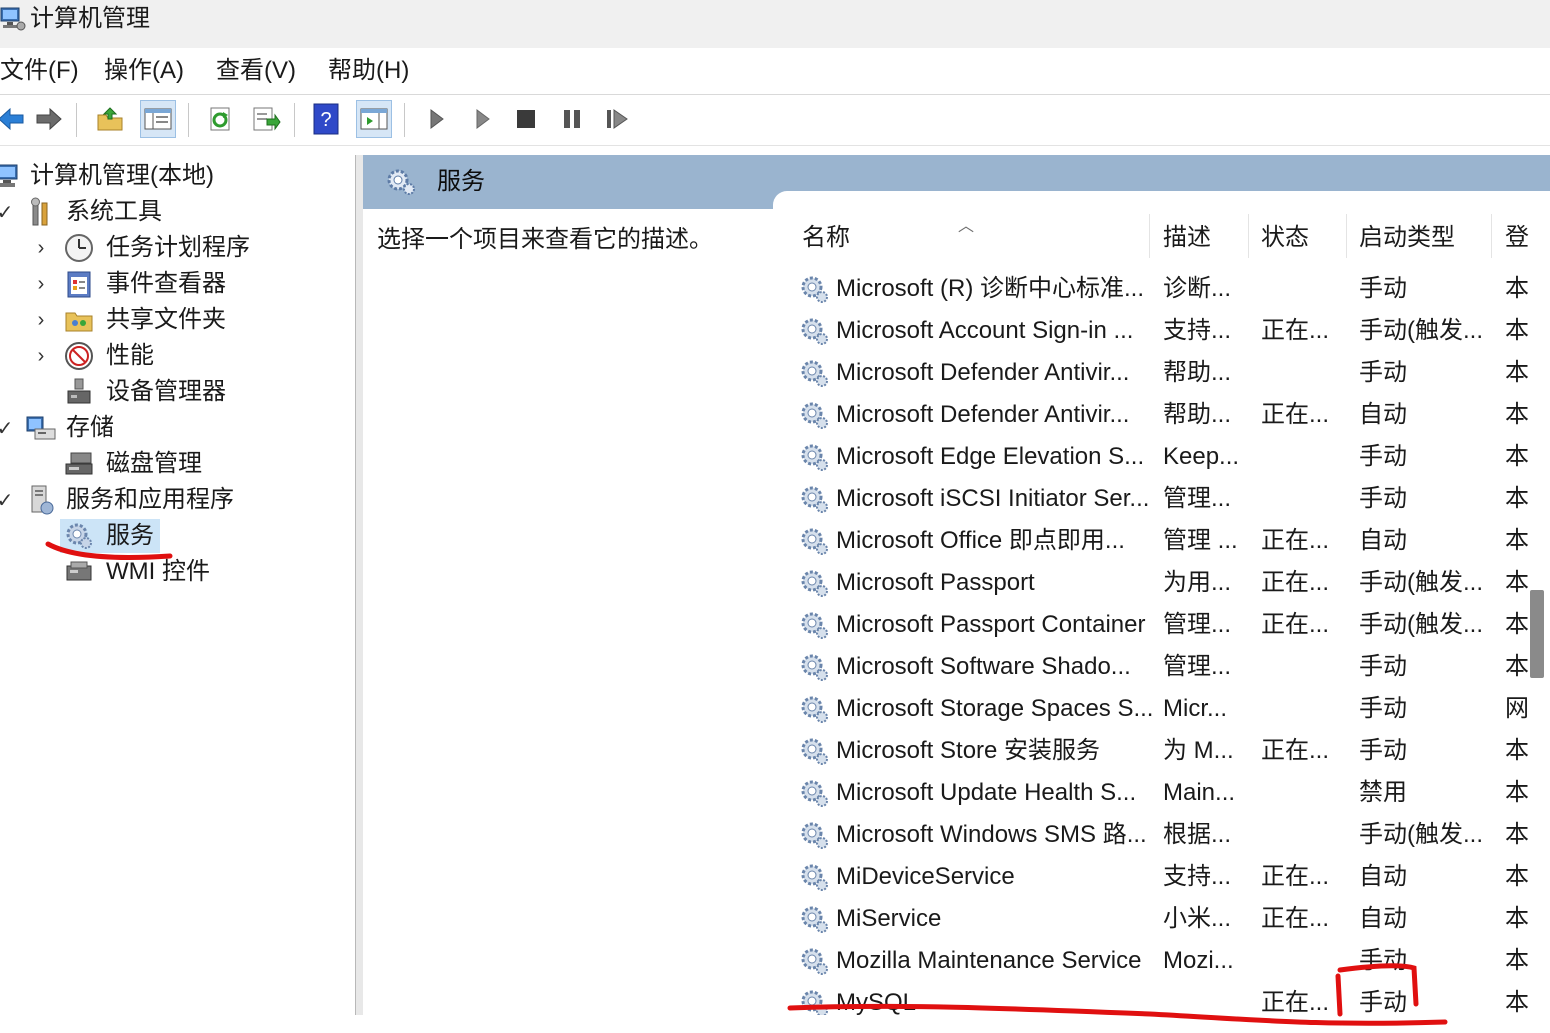 This screenshot has width=1550, height=1033. Describe the element at coordinates (39, 71) in the screenshot. I see `menu-file: 文件(F)` at that location.